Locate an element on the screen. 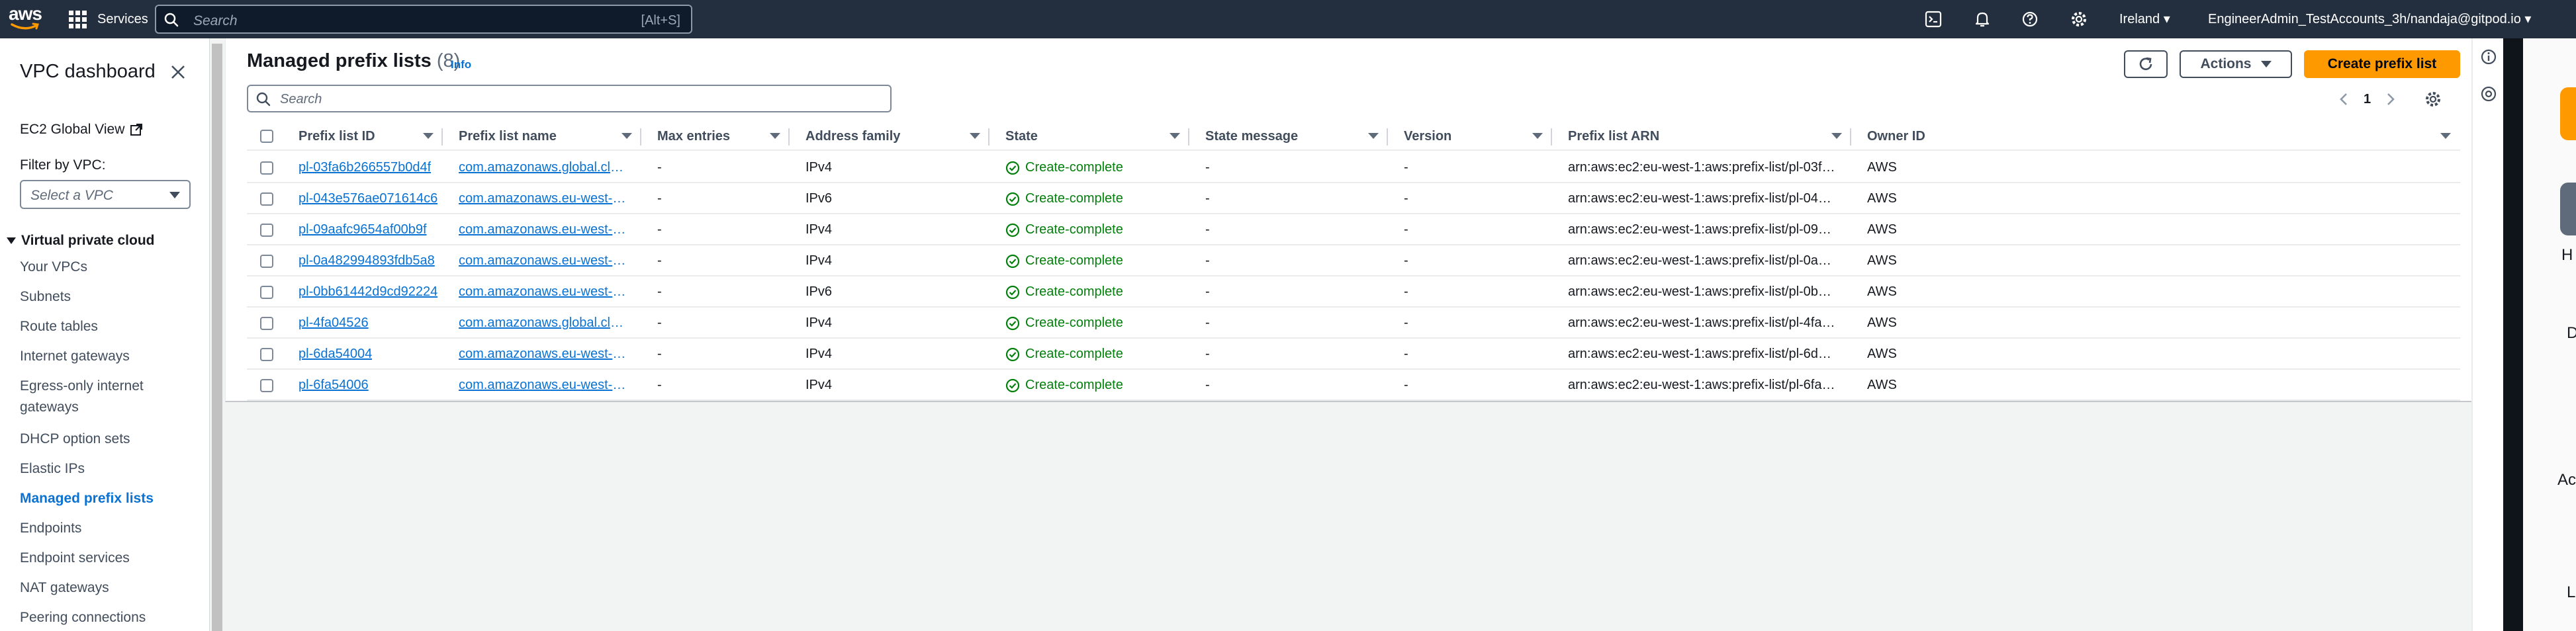 The height and width of the screenshot is (631, 2576). cell-prefix-list-name: com.amazonaws.eu-west-1.ipv6.vpc-lattice is located at coordinates (543, 261).